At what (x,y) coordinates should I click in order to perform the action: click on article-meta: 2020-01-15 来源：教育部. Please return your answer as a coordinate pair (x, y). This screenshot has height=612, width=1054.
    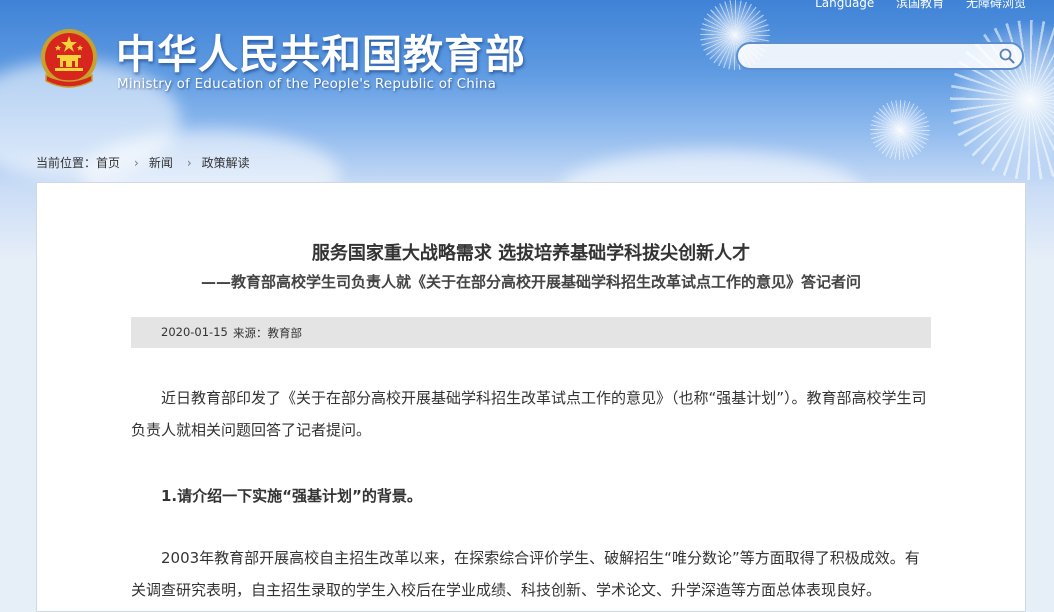
    Looking at the image, I should click on (531, 332).